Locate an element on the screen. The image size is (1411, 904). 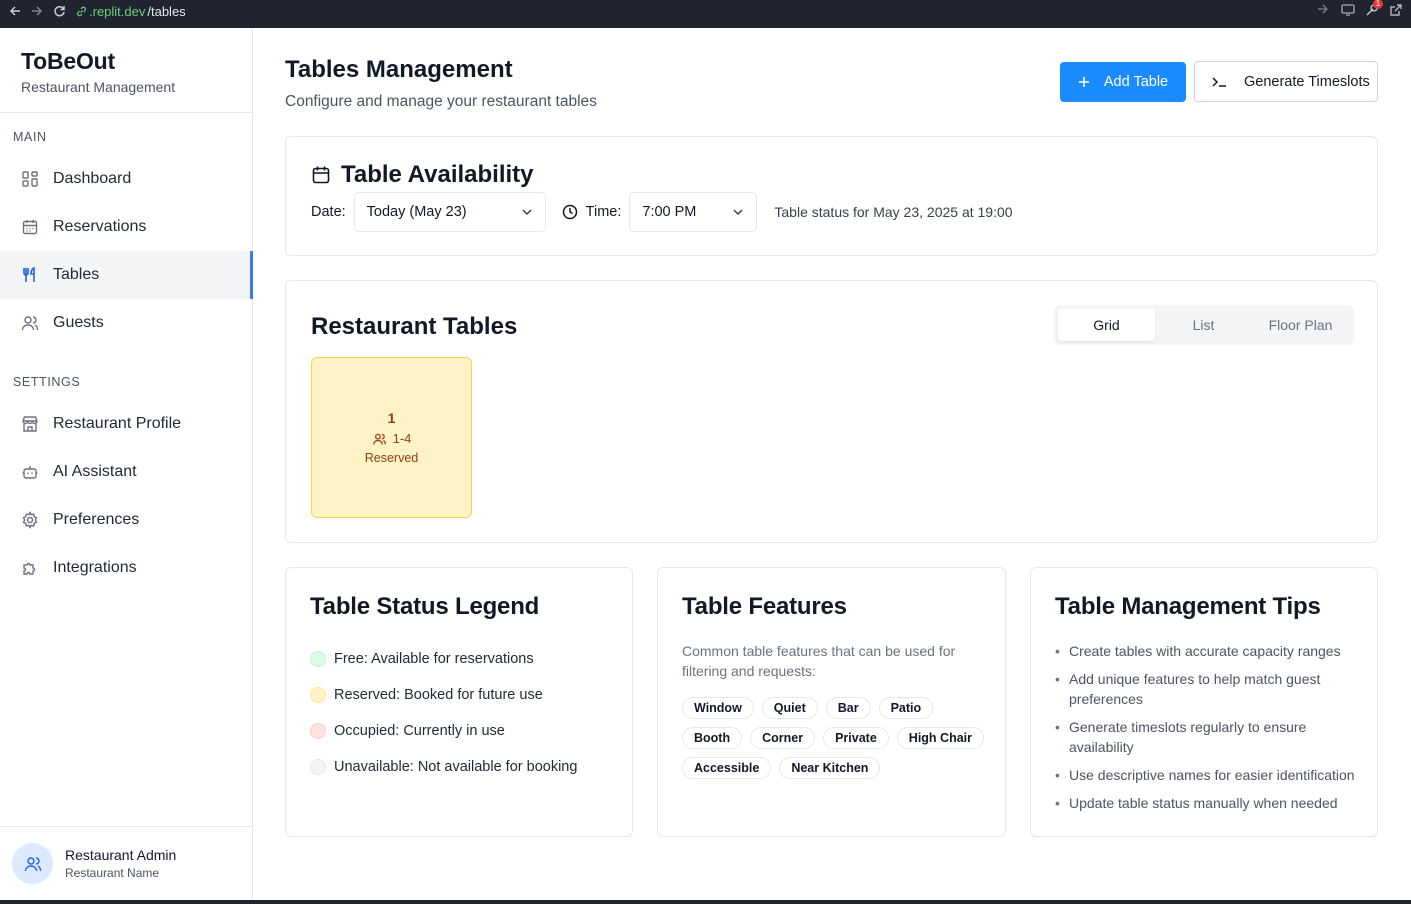
date-select: Today (May 23) is located at coordinates (449, 212).